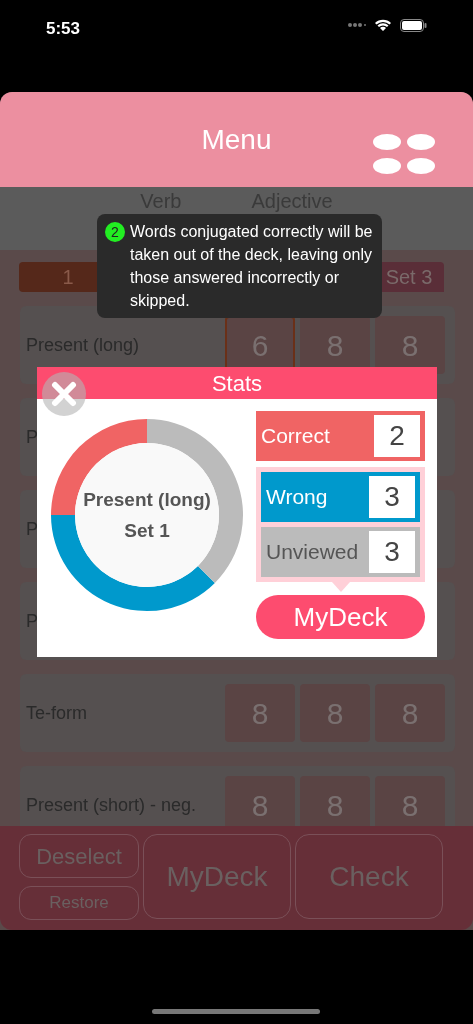 The image size is (473, 1024). Describe the element at coordinates (296, 436) in the screenshot. I see `stat-label: Correct` at that location.